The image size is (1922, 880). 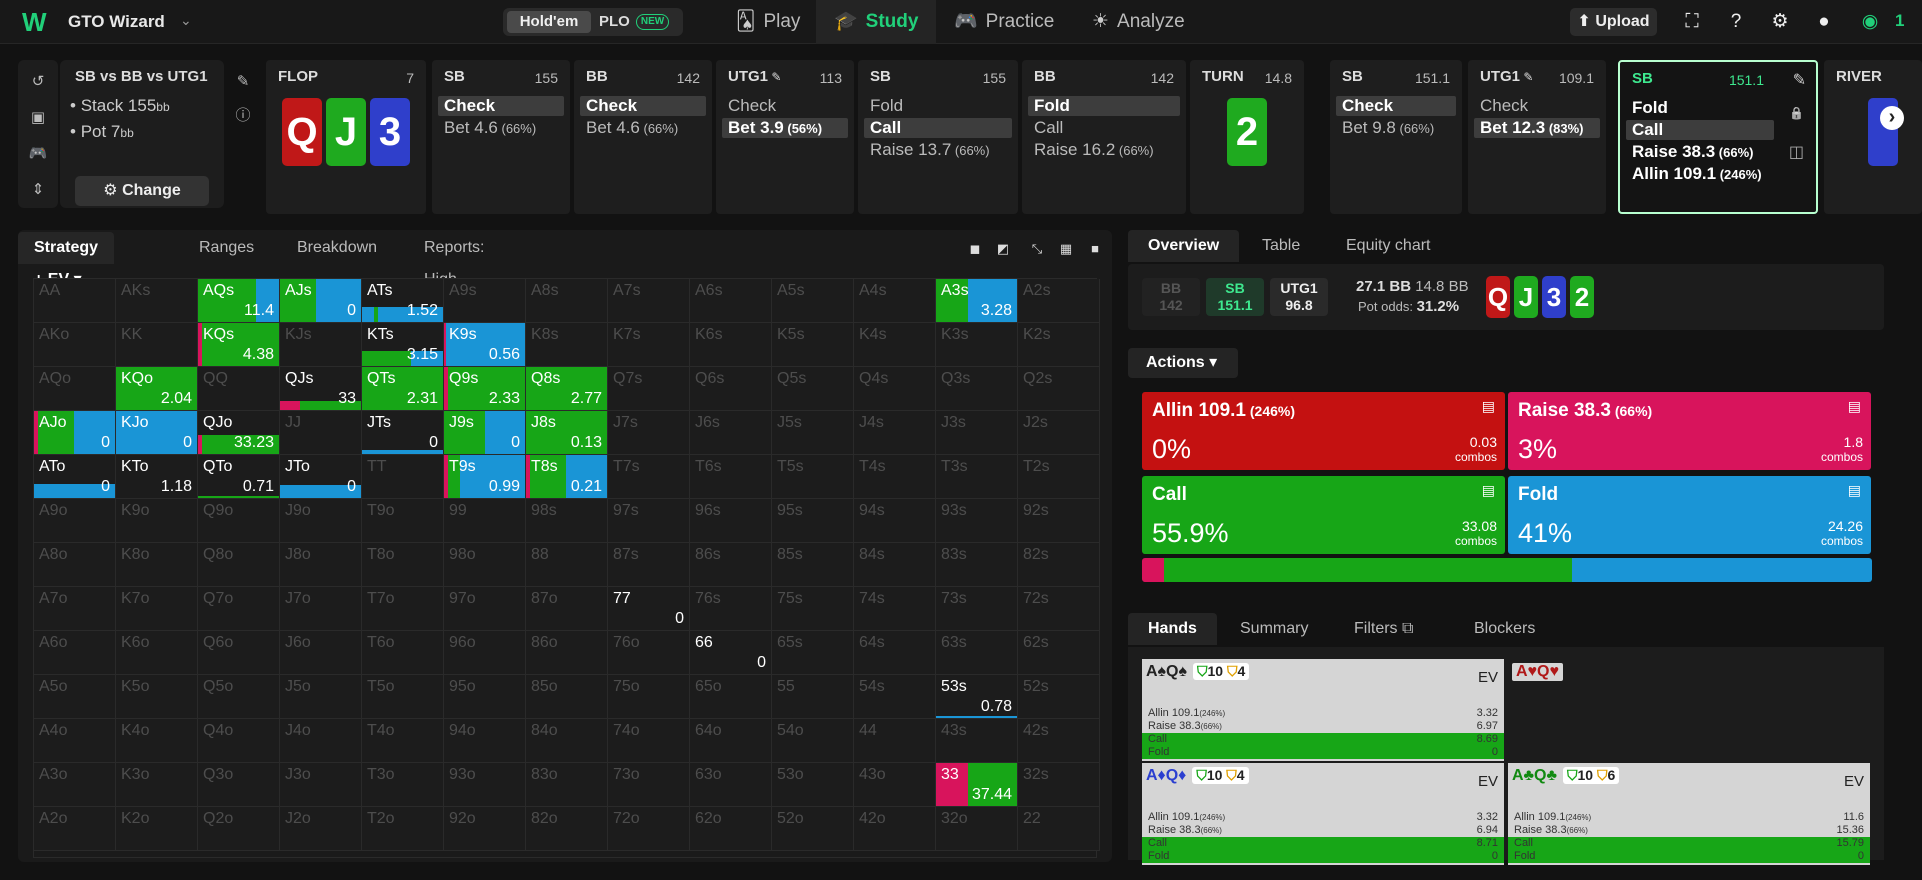 What do you see at coordinates (895, 609) in the screenshot?
I see `hand-cell: 74s` at bounding box center [895, 609].